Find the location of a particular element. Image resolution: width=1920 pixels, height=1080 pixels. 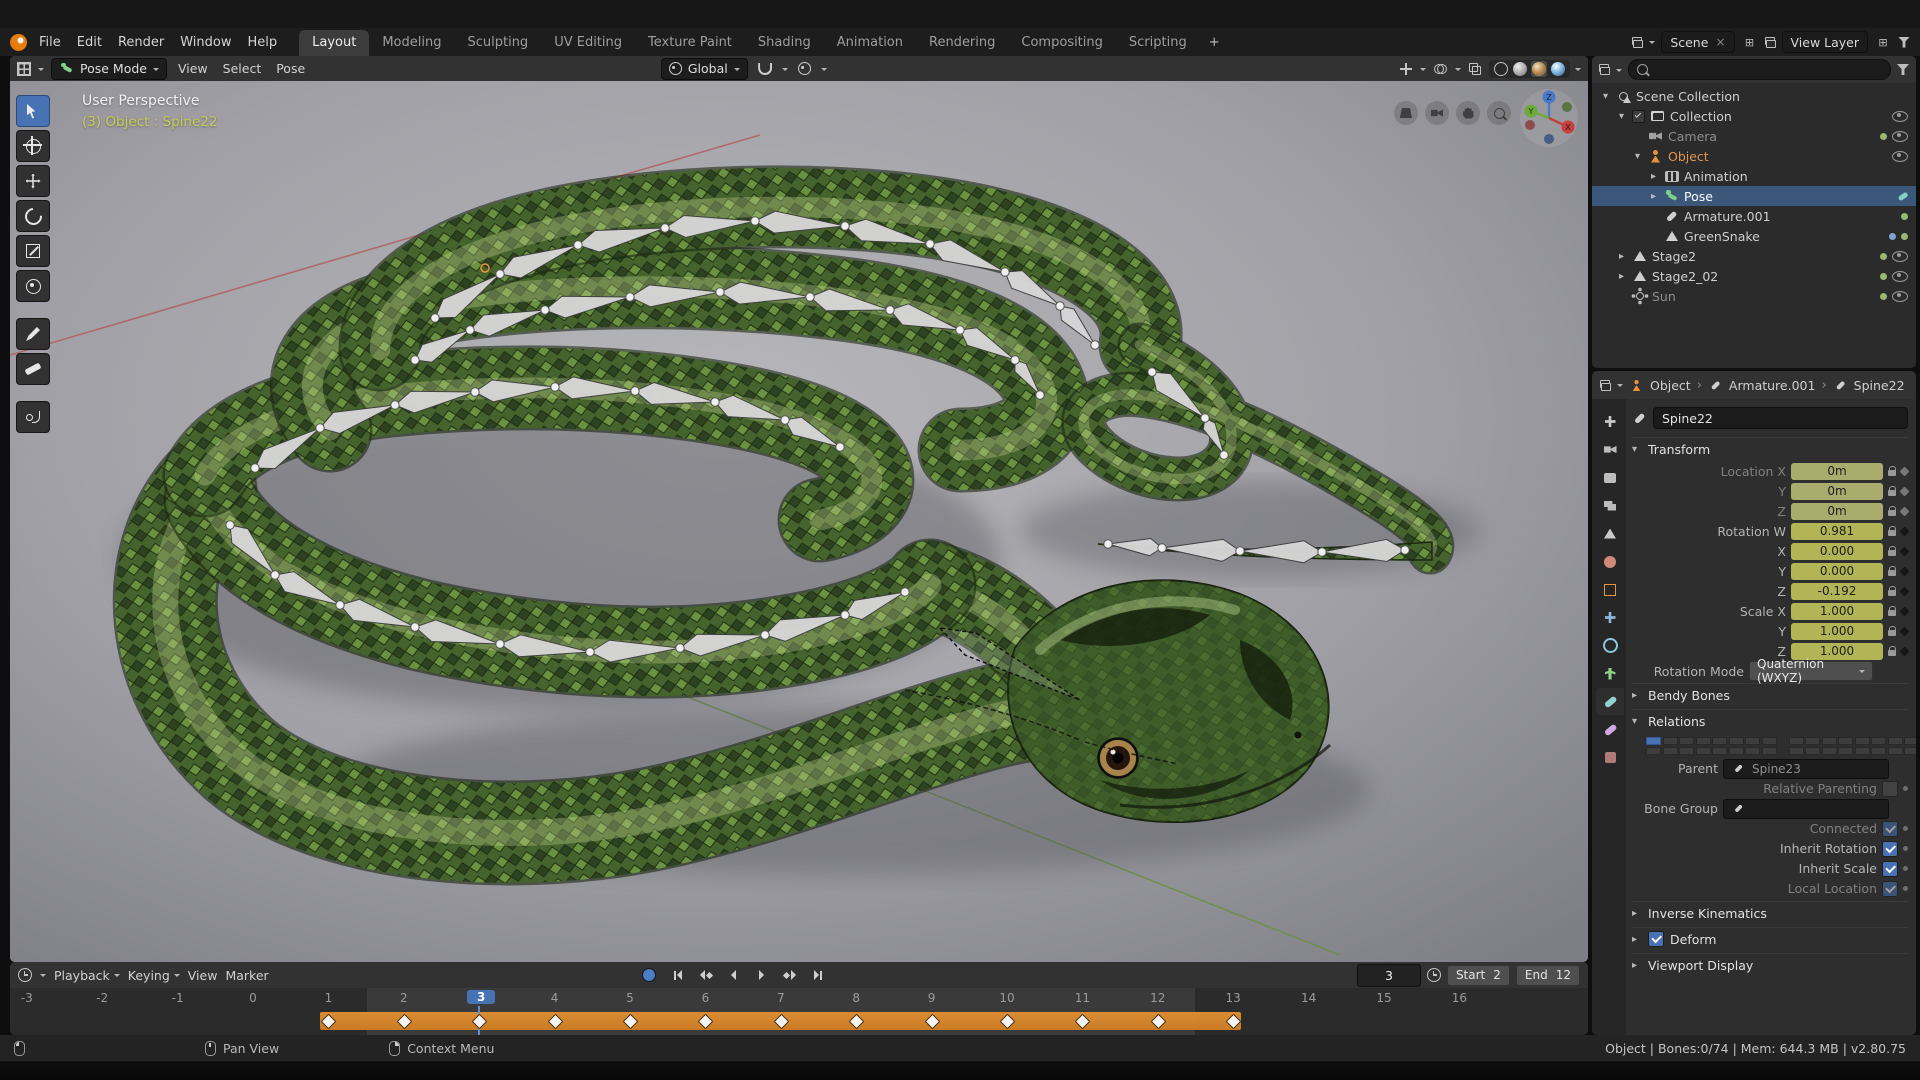

tool-cursor is located at coordinates (33, 146).